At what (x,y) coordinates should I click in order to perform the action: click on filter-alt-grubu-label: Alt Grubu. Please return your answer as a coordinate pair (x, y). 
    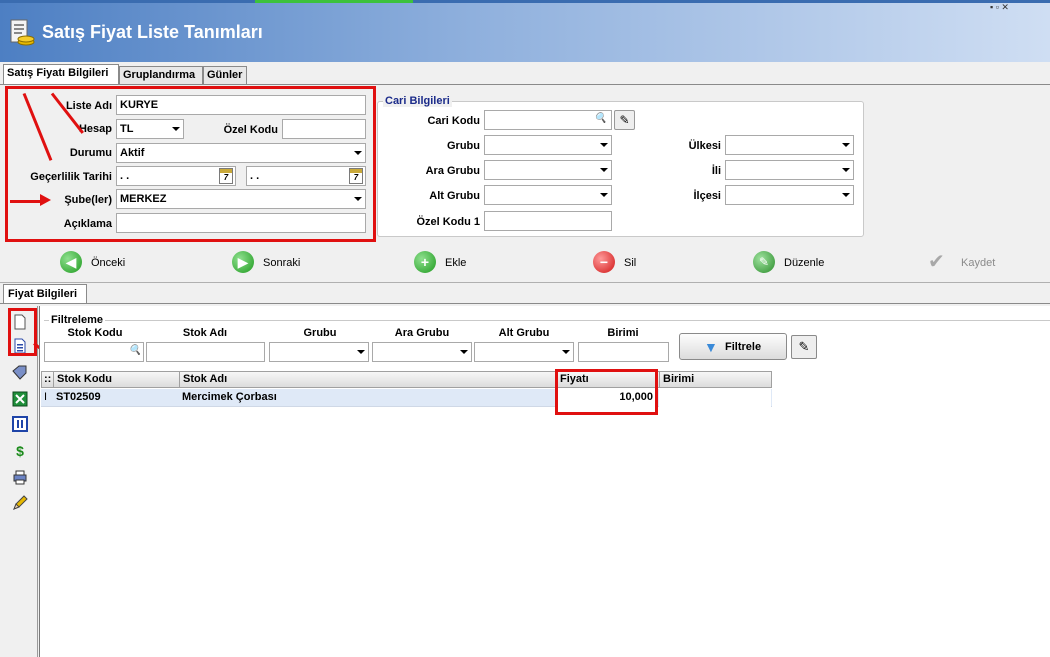
    Looking at the image, I should click on (524, 333).